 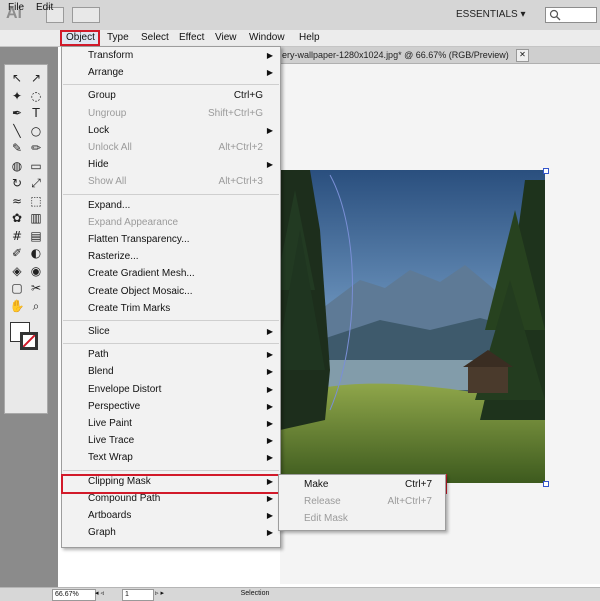 I want to click on artboard-nav-next-icon: ▹ ▸, so click(x=159, y=593).